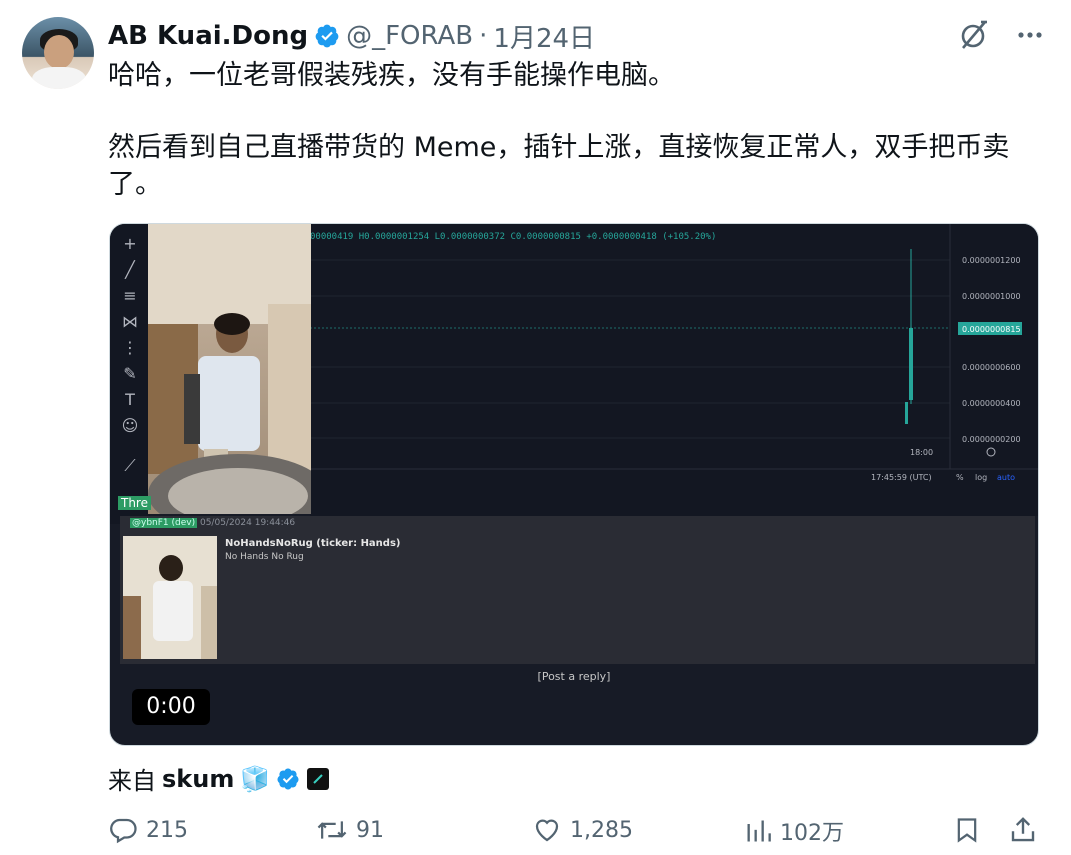 Image resolution: width=1071 pixels, height=855 pixels. What do you see at coordinates (198, 779) in the screenshot?
I see `source-name: skum` at bounding box center [198, 779].